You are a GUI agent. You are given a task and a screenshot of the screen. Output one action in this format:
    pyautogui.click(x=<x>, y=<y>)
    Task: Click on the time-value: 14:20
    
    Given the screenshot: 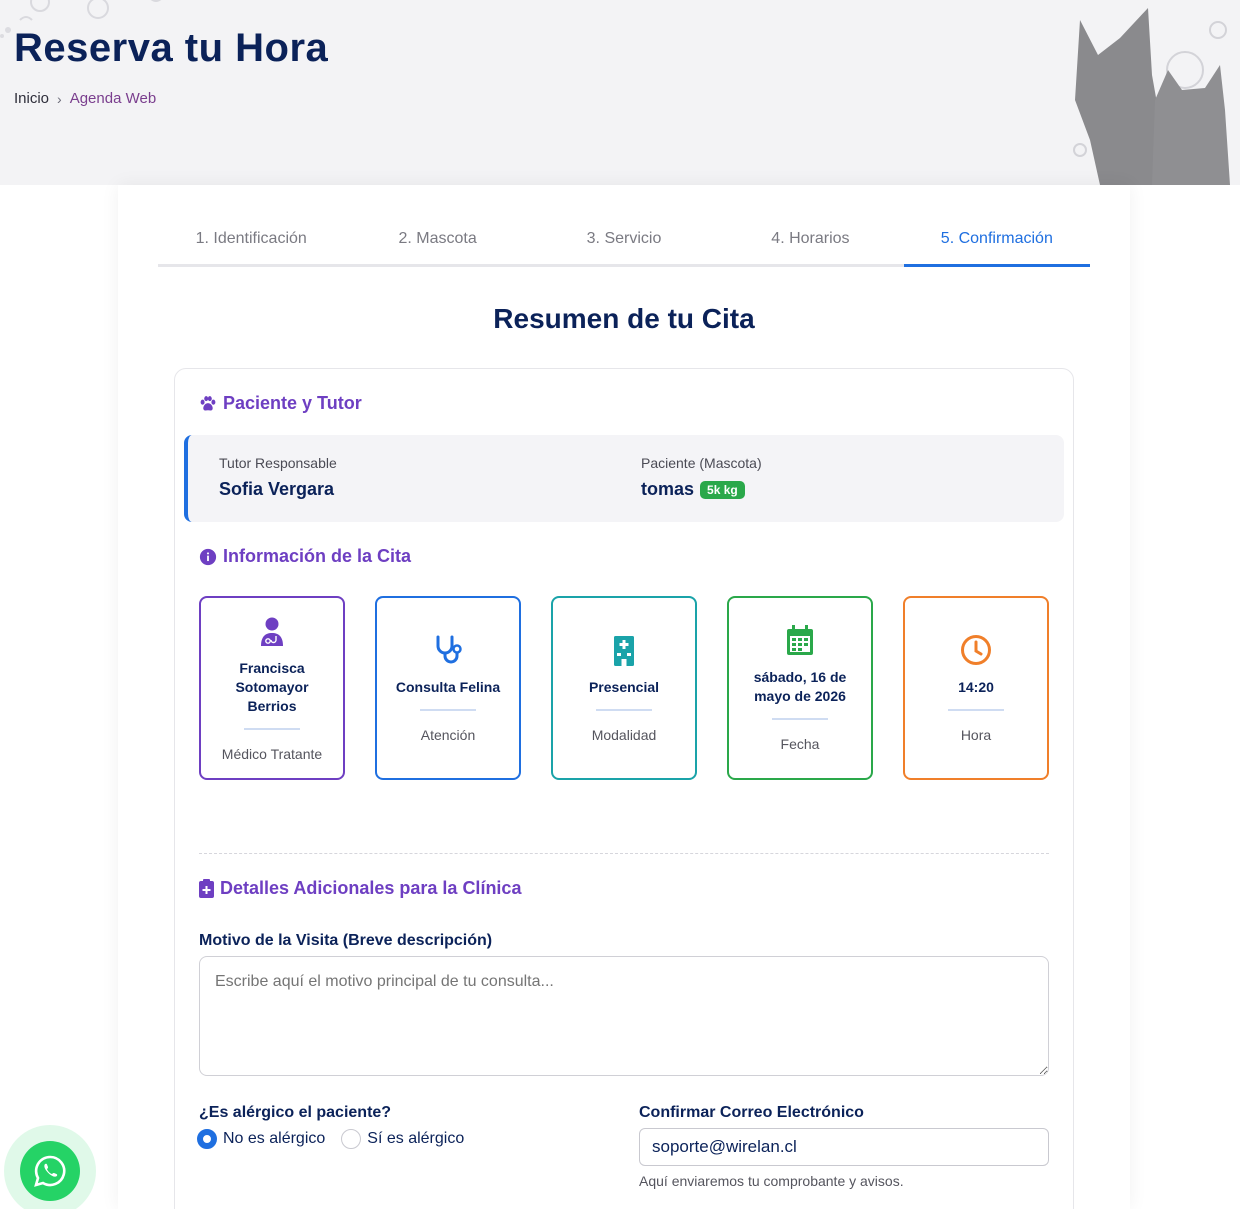 What is the action you would take?
    pyautogui.click(x=976, y=686)
    